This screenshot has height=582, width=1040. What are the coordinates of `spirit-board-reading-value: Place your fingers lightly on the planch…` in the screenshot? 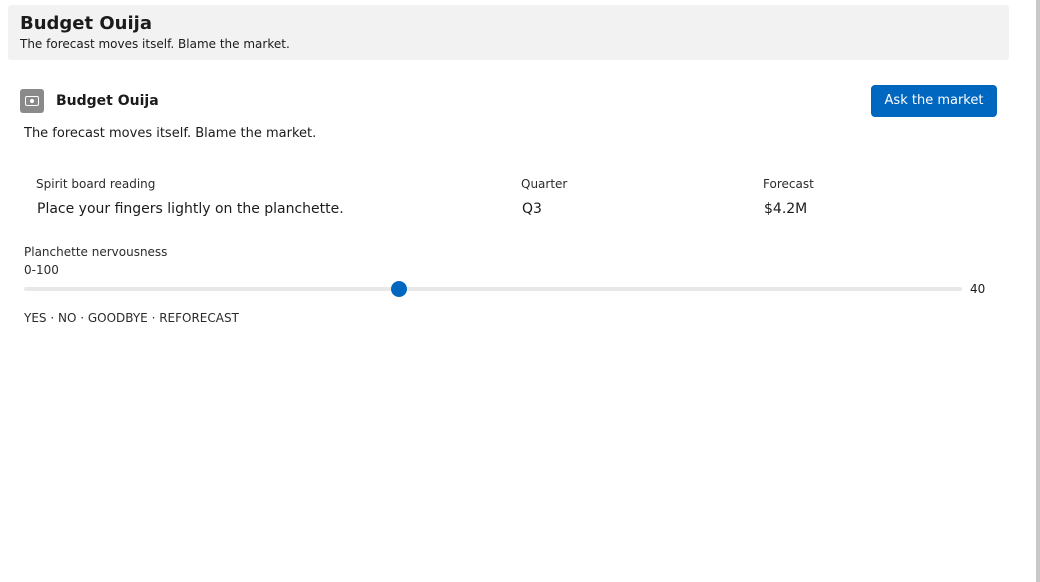 It's located at (190, 209).